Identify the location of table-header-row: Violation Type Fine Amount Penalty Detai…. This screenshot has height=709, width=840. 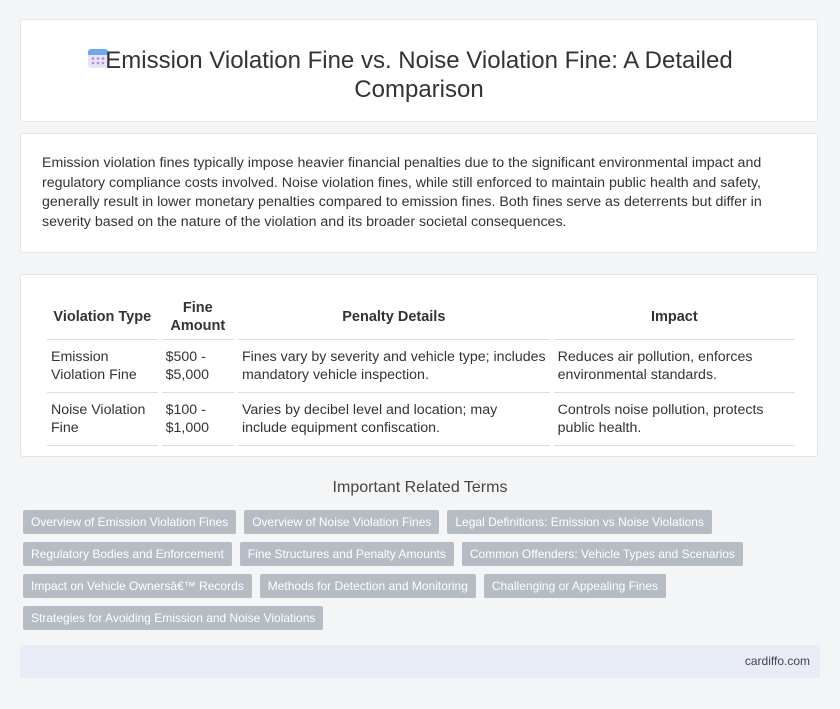
(421, 317).